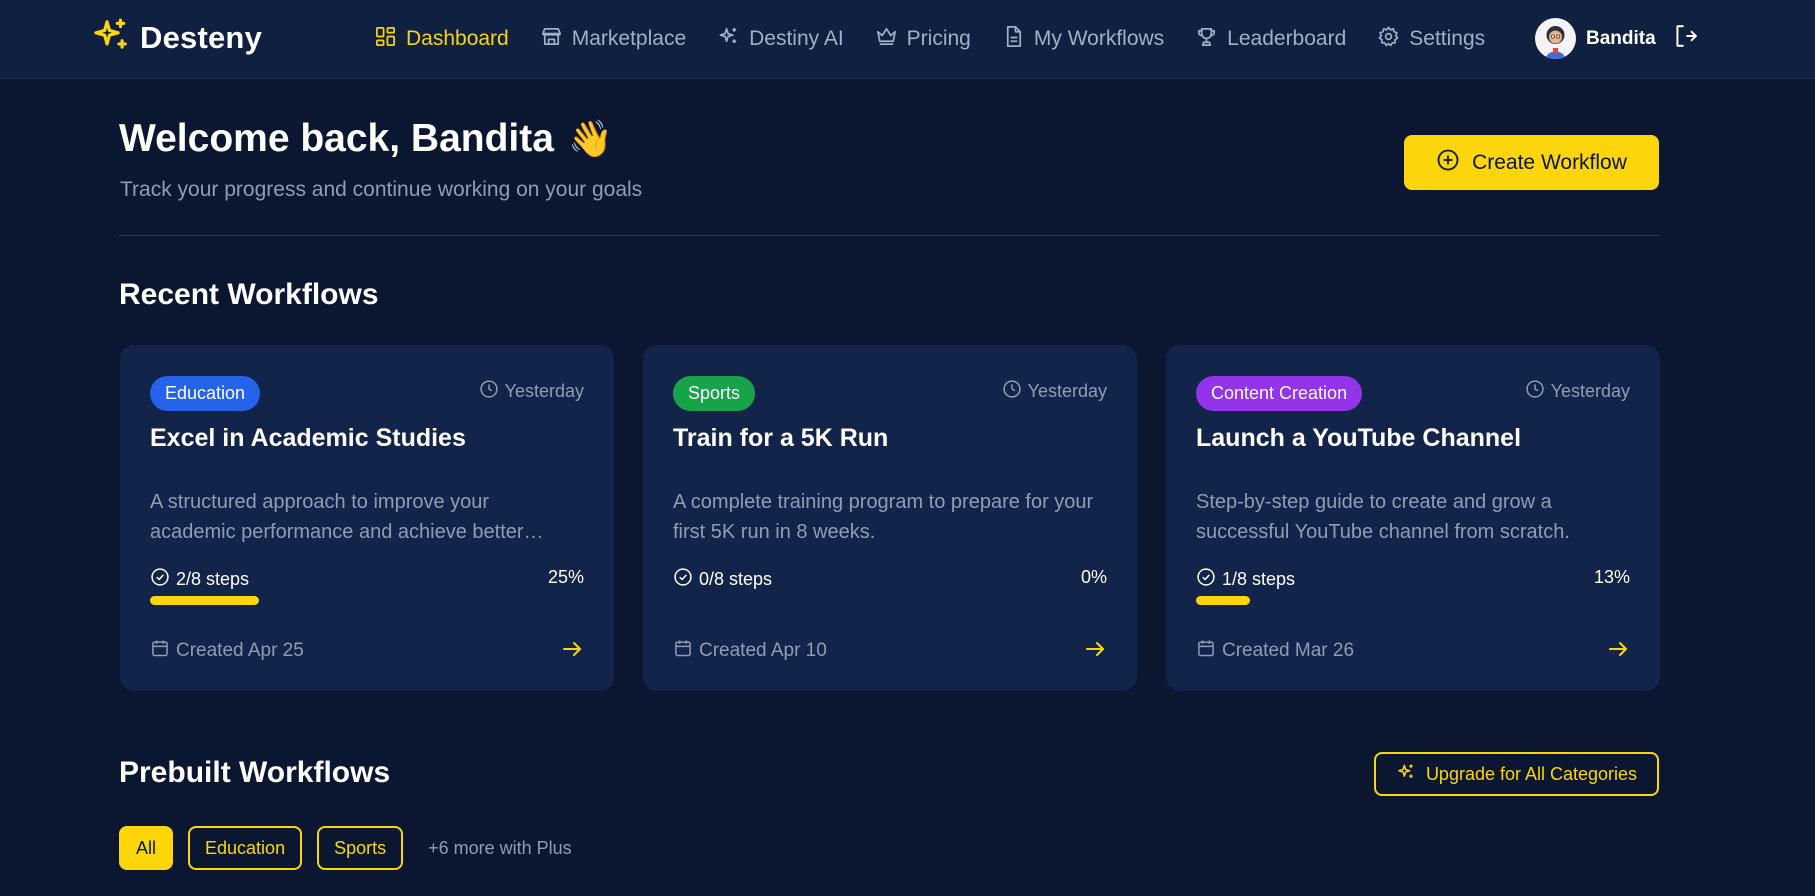 The height and width of the screenshot is (896, 1815). I want to click on category-filters: All Education Sports +6 more with Plus, so click(345, 848).